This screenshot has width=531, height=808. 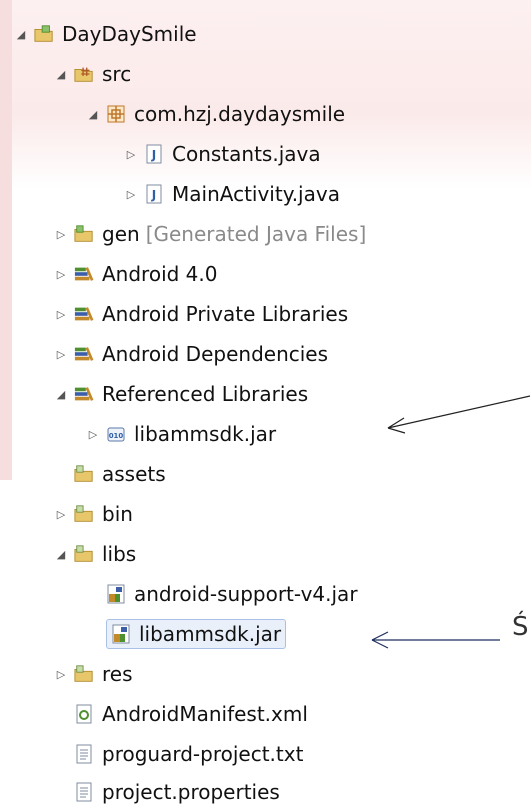 What do you see at coordinates (435, 640) in the screenshot?
I see `annotation-arrow-libs-jar` at bounding box center [435, 640].